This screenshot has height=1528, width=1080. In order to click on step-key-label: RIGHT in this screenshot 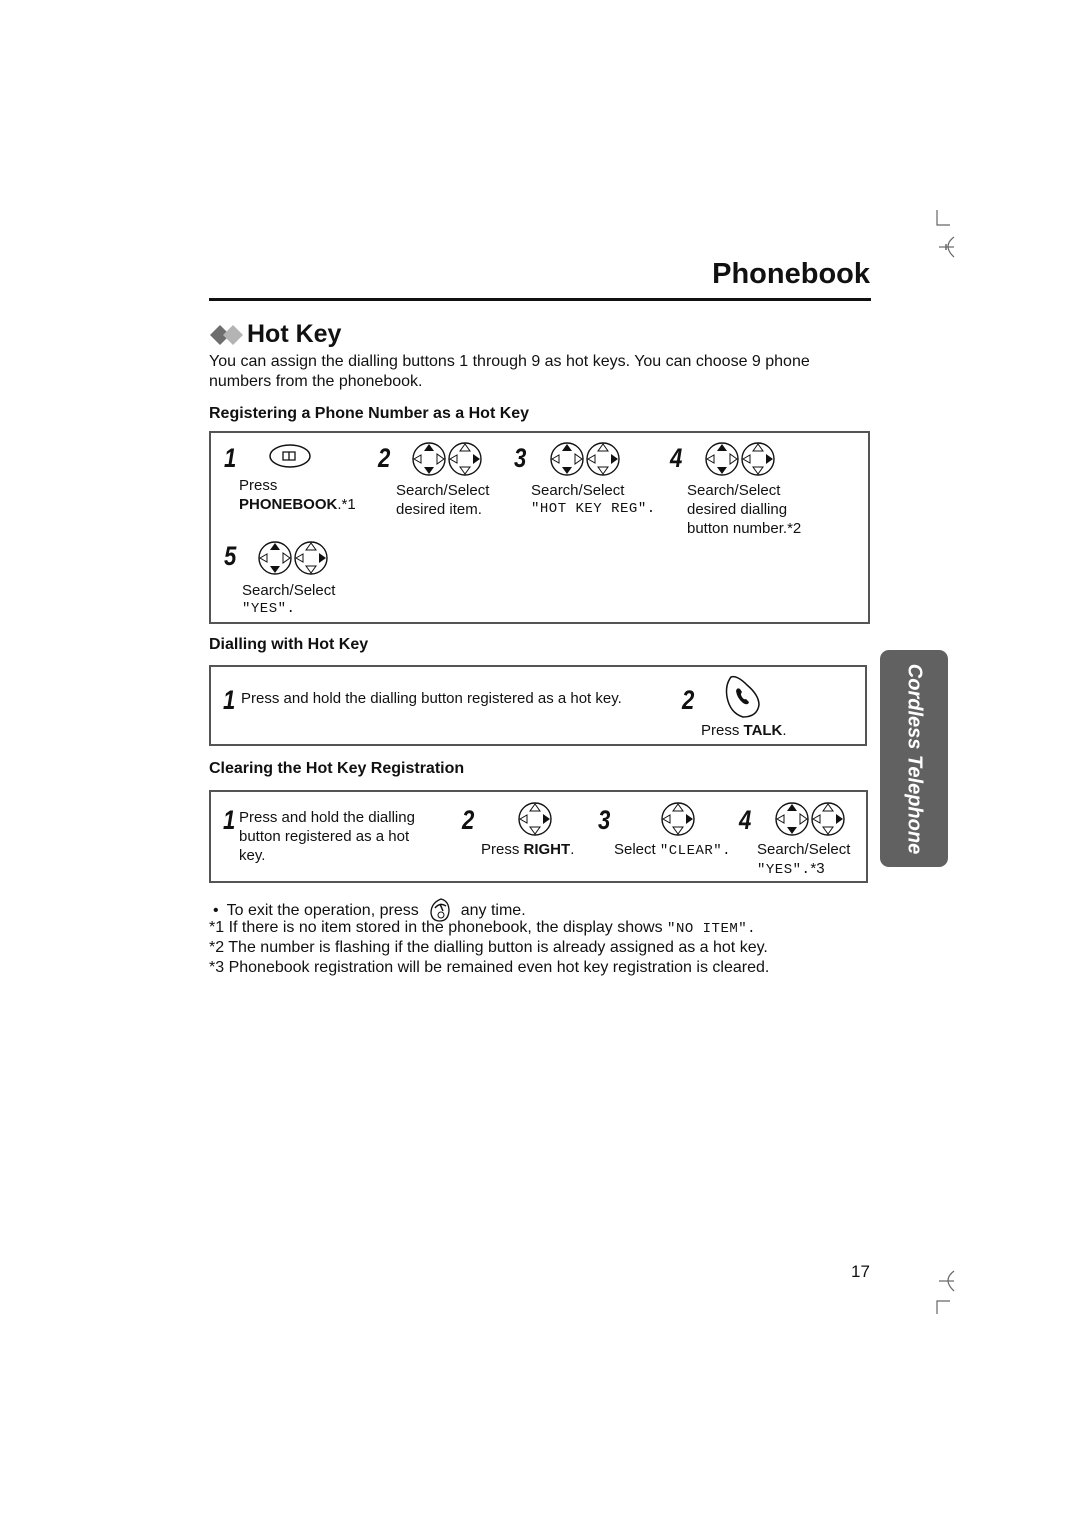, I will do `click(547, 849)`.